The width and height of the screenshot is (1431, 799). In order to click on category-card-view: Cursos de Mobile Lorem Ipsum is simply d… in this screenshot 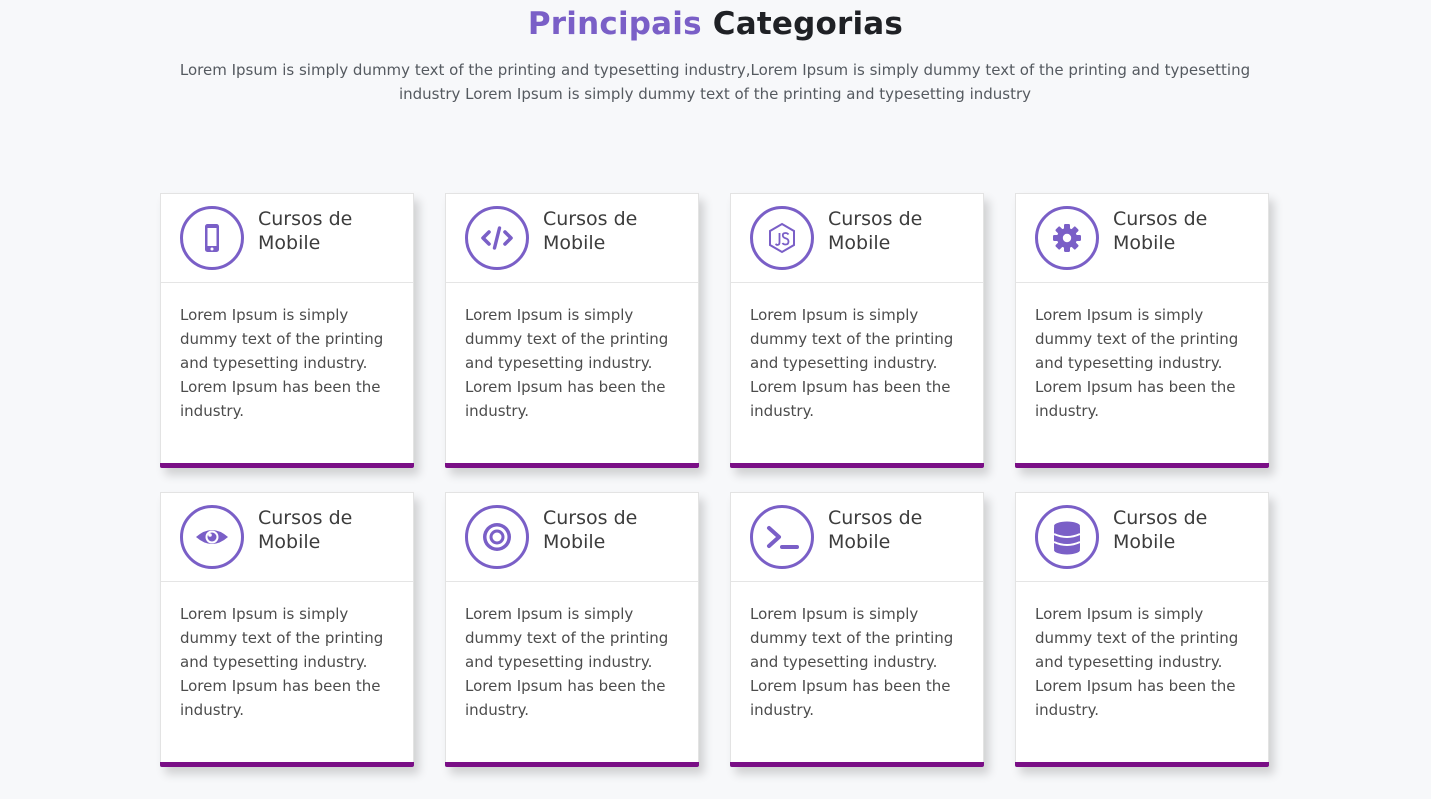, I will do `click(287, 629)`.